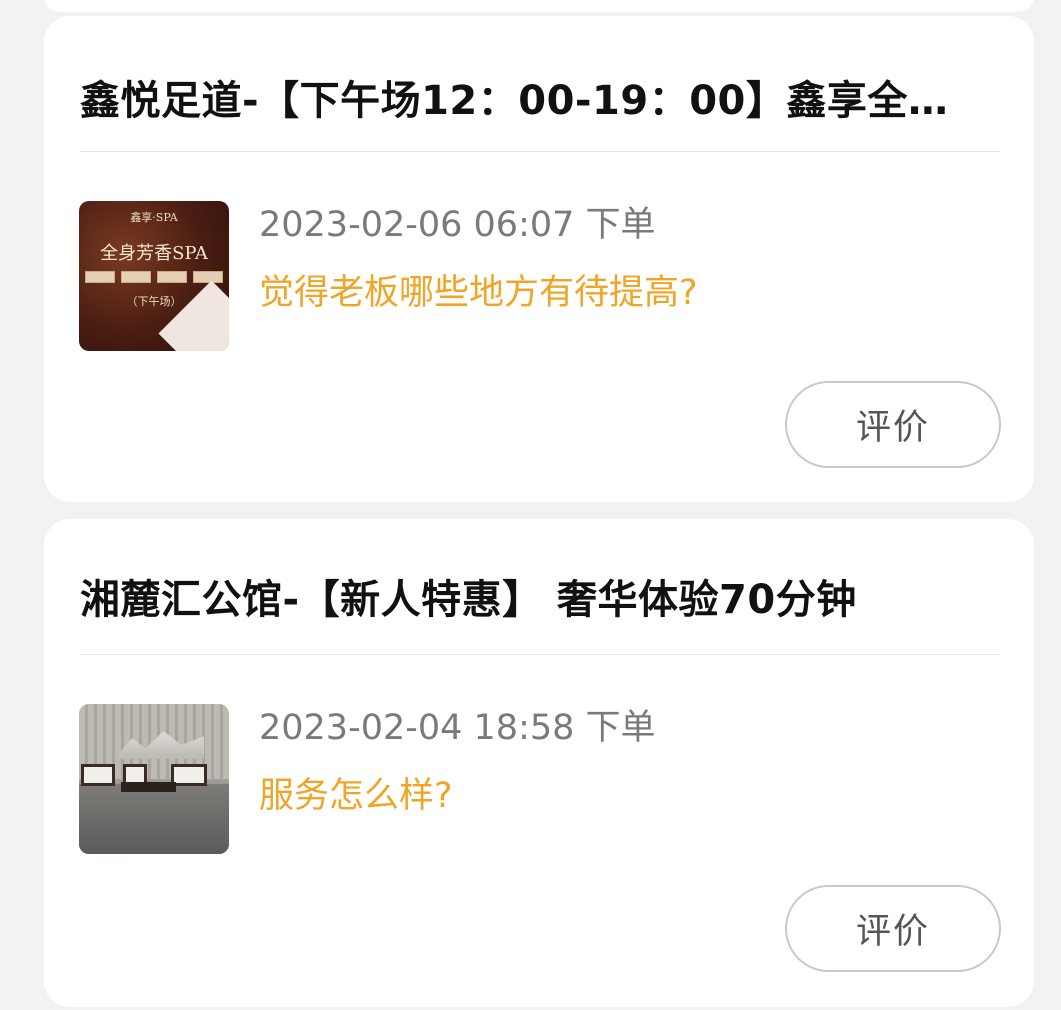  What do you see at coordinates (154, 253) in the screenshot?
I see `thumbnail-headline: 全身芳香SPA` at bounding box center [154, 253].